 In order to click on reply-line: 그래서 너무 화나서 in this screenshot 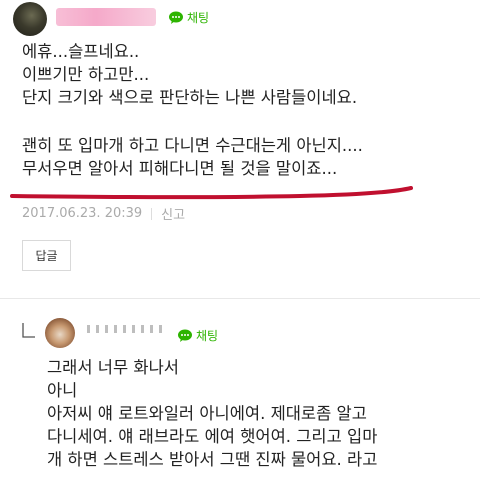, I will do `click(113, 367)`.